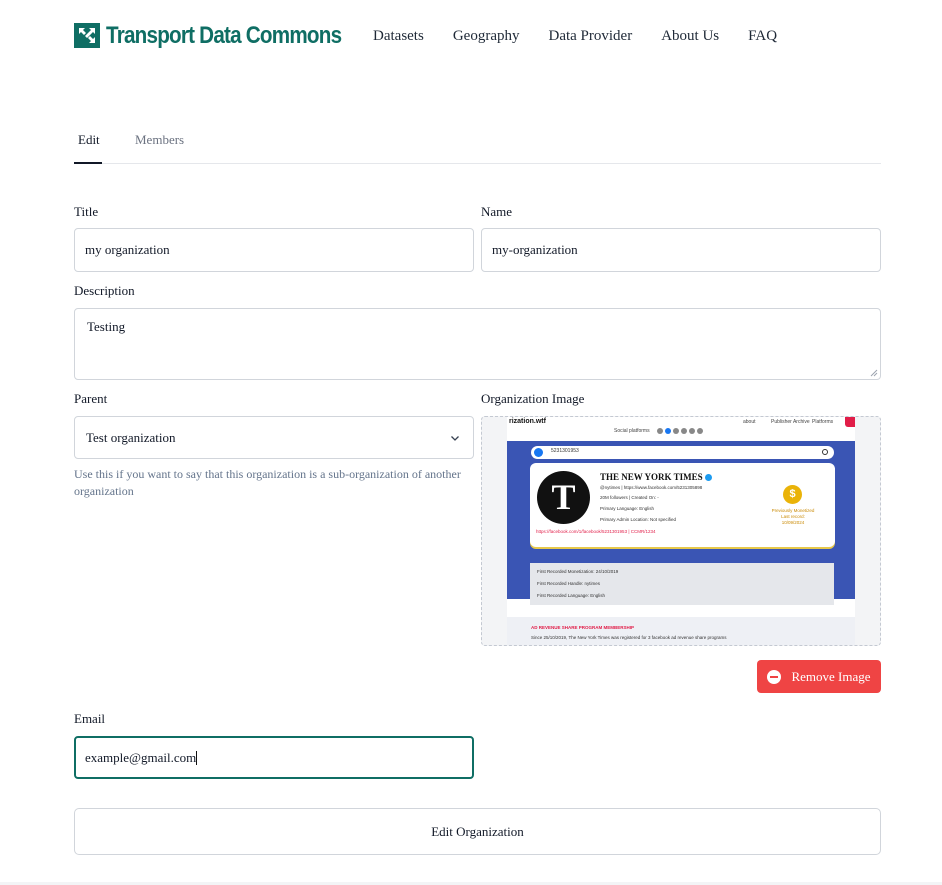 The width and height of the screenshot is (942, 885). Describe the element at coordinates (681, 250) in the screenshot. I see `name-input: my-organization` at that location.